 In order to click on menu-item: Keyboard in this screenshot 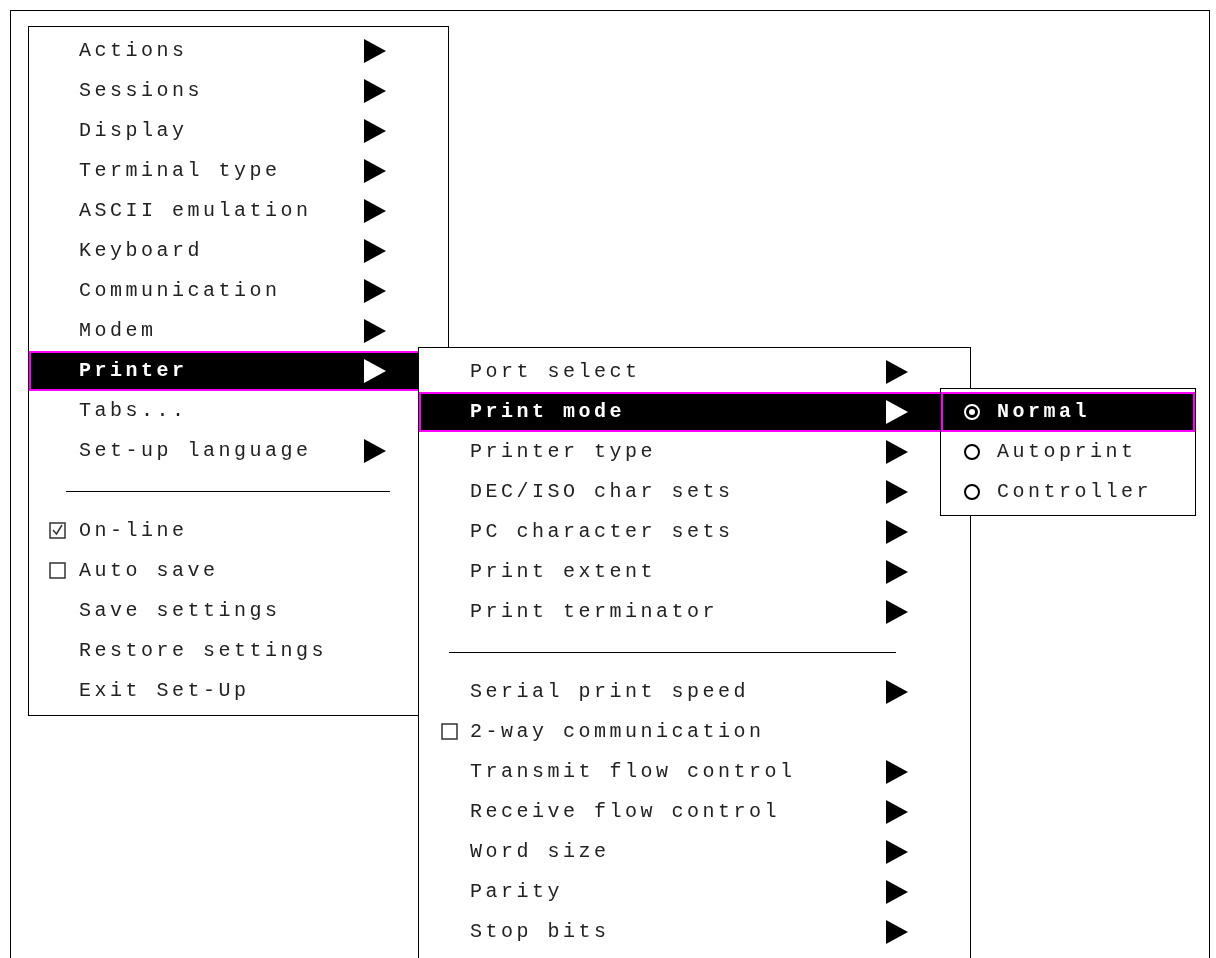, I will do `click(238, 251)`.